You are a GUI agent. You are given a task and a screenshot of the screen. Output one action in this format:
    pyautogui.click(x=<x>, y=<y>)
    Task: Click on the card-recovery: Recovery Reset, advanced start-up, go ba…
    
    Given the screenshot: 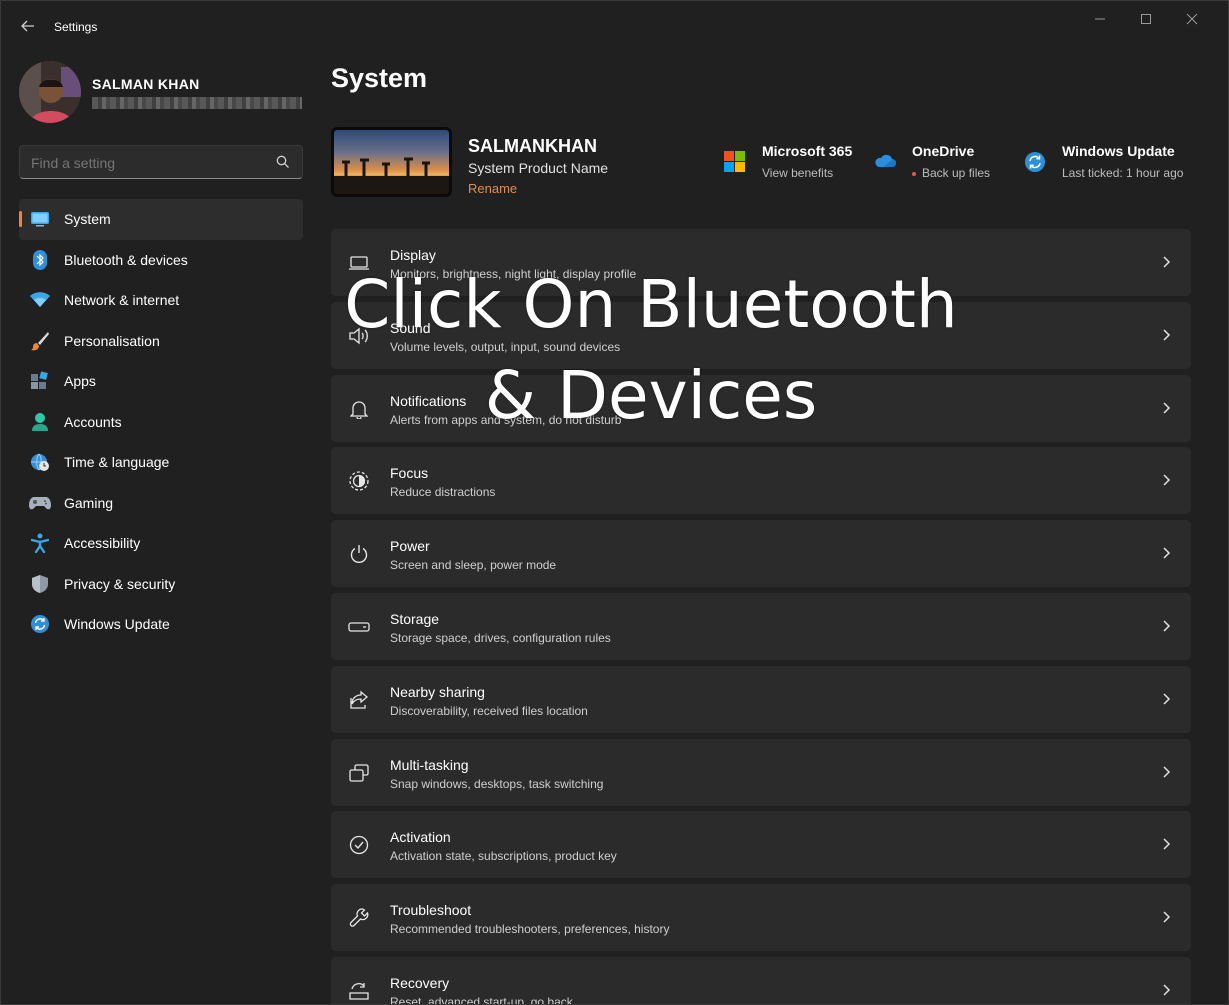 What is the action you would take?
    pyautogui.click(x=761, y=980)
    